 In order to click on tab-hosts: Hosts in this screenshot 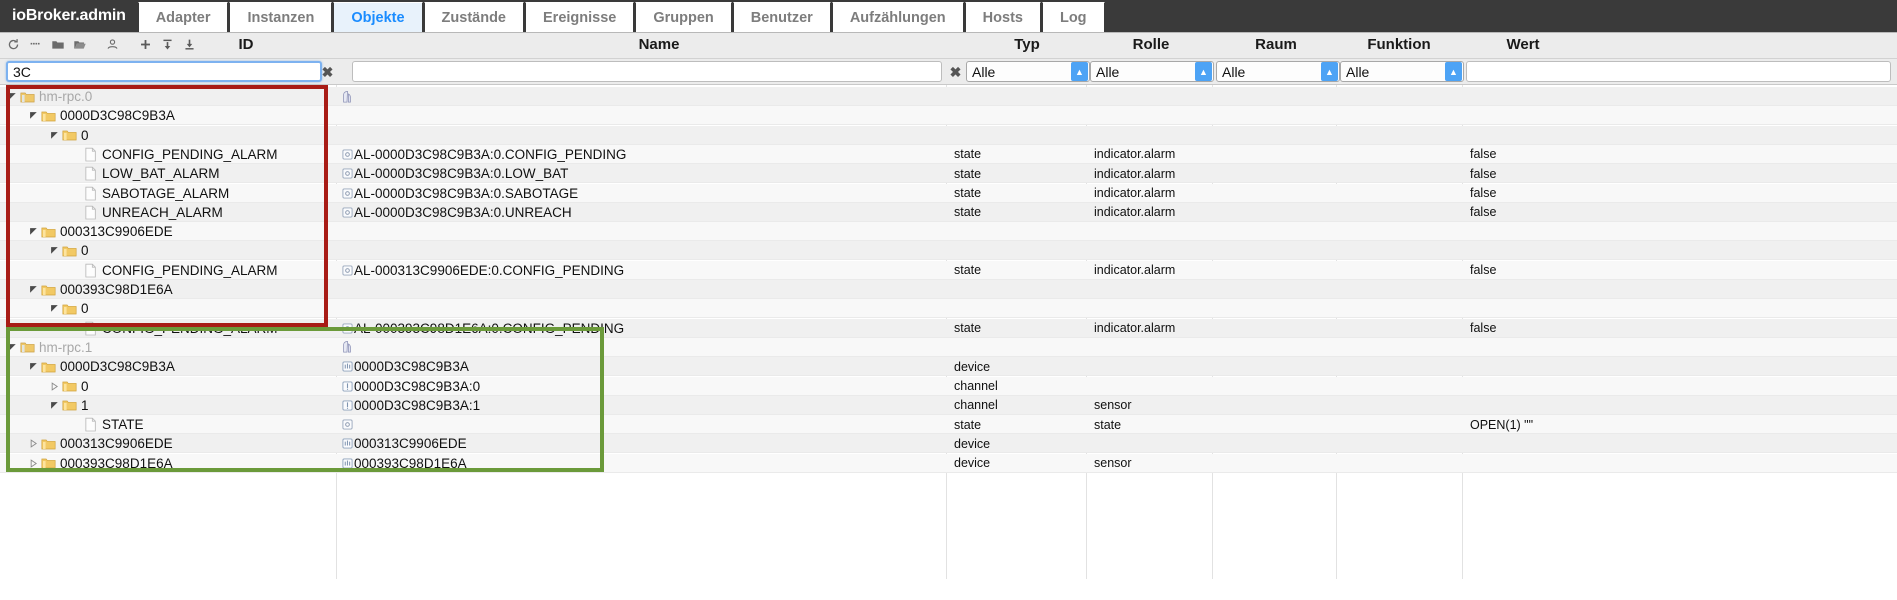, I will do `click(1002, 17)`.